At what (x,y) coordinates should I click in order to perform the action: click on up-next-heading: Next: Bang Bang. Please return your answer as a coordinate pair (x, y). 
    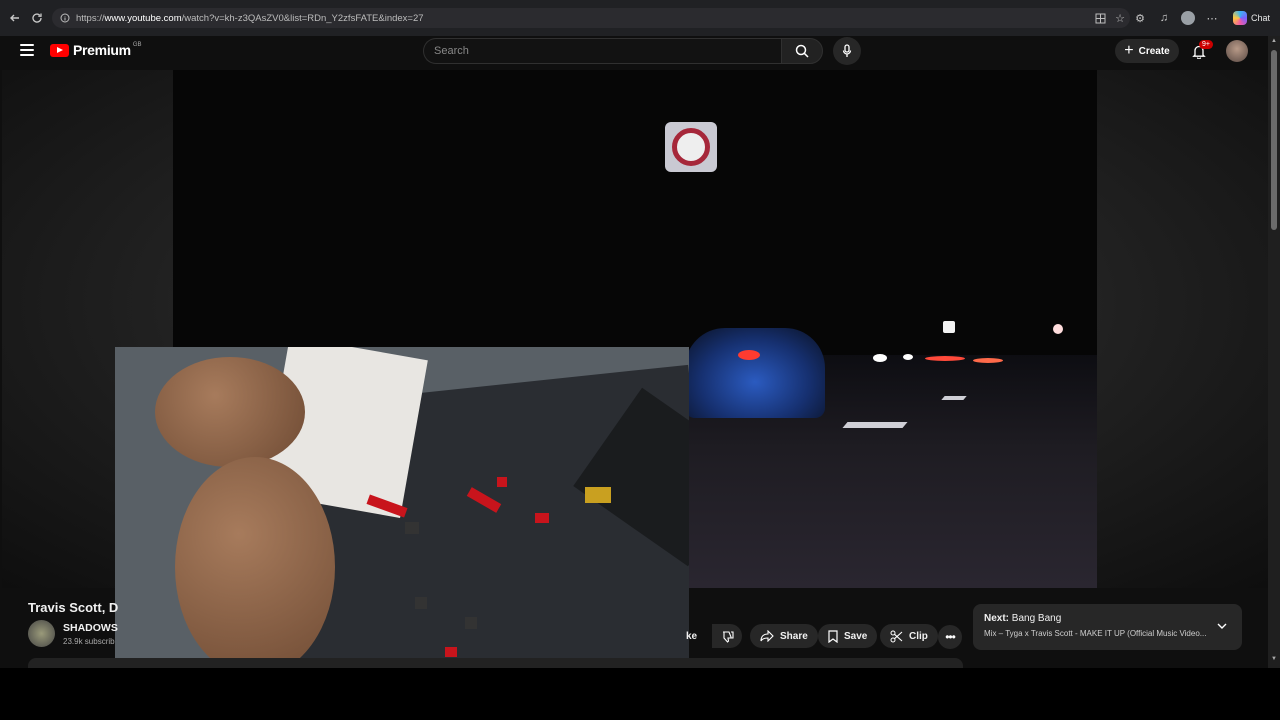
    Looking at the image, I should click on (1023, 618).